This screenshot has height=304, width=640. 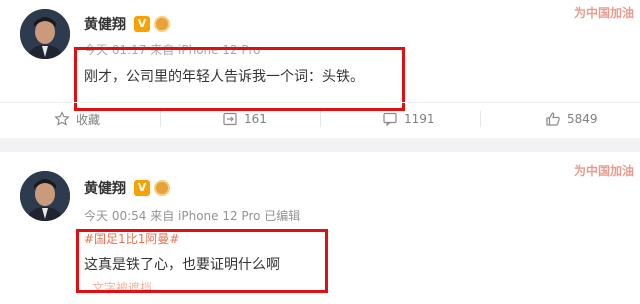 I want to click on repost-button: 161, so click(x=244, y=119).